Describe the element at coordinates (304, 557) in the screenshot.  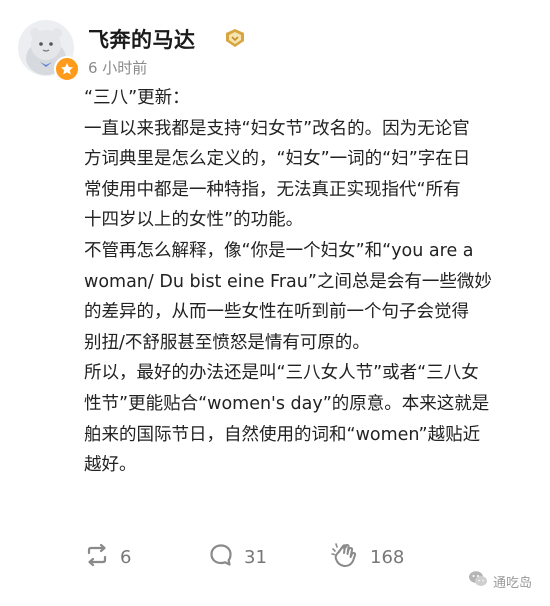
I see `action-bar: 6 31 168` at that location.